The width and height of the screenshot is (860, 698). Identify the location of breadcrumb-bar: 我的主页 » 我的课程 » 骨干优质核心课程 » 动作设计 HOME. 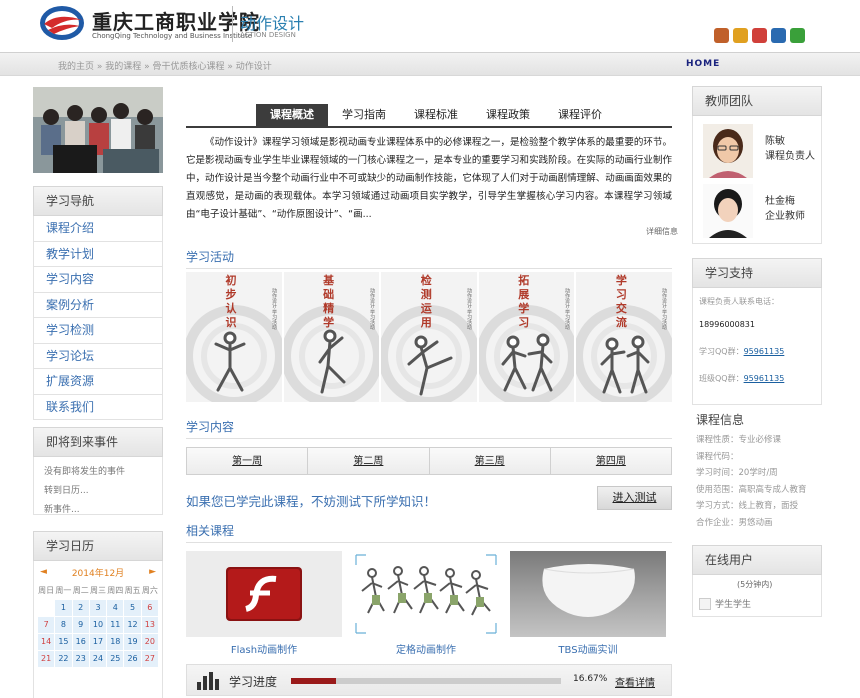
(430, 64).